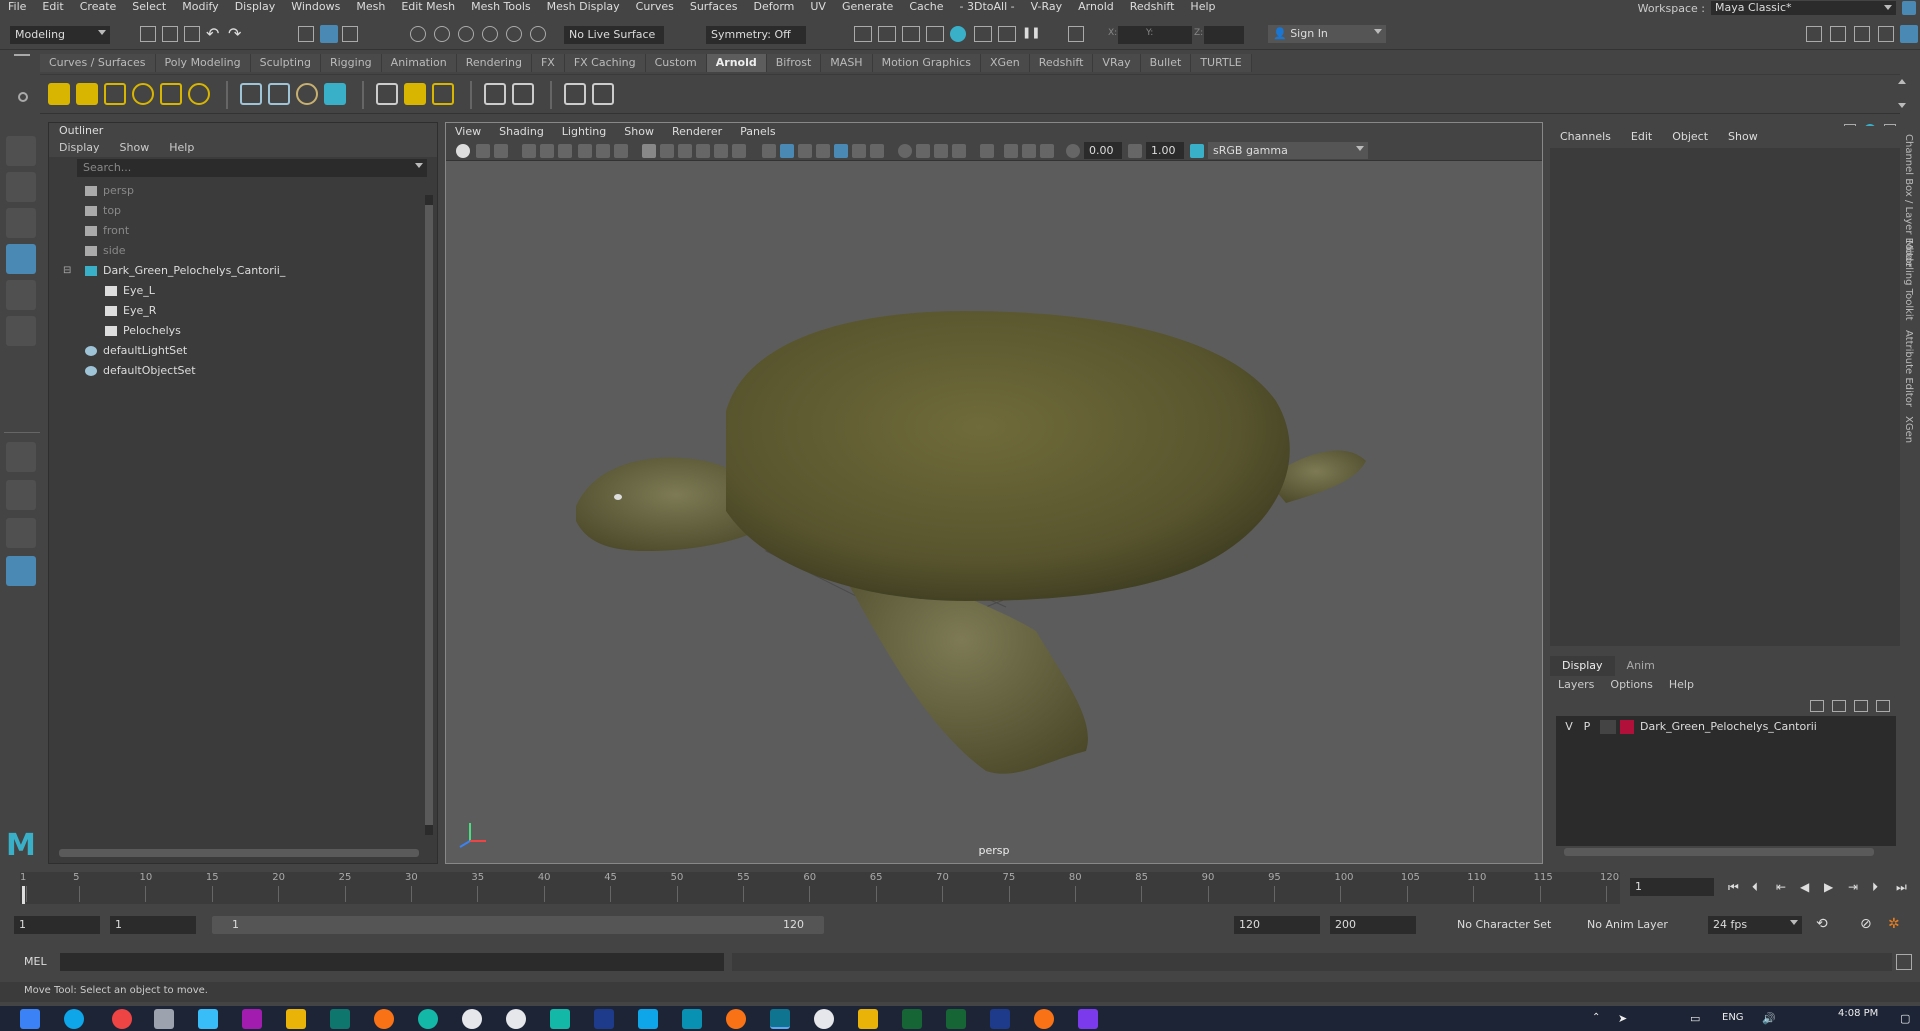  I want to click on playback-start-field: 1, so click(153, 925).